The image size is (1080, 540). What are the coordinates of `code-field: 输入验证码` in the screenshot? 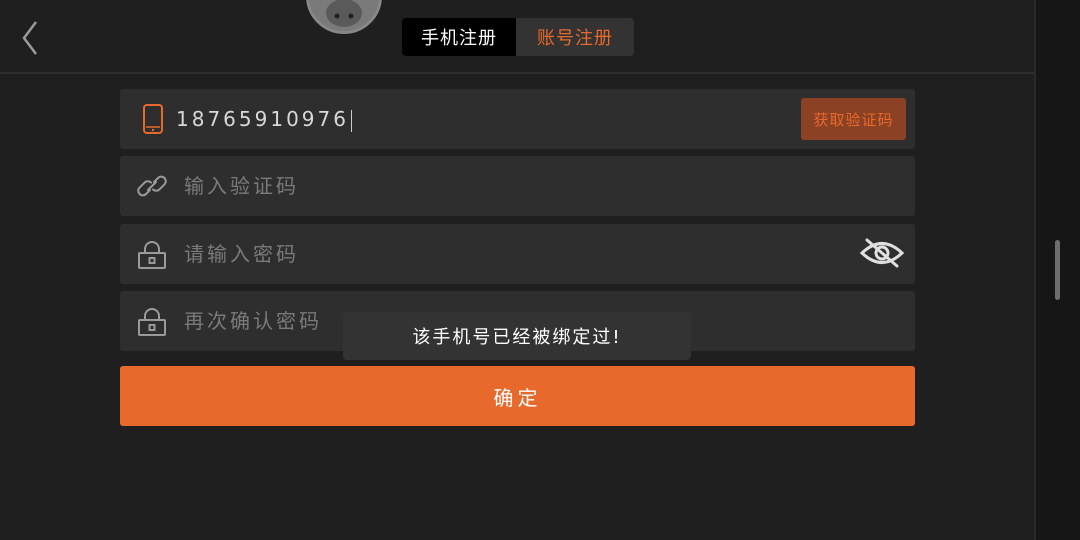 It's located at (517, 186).